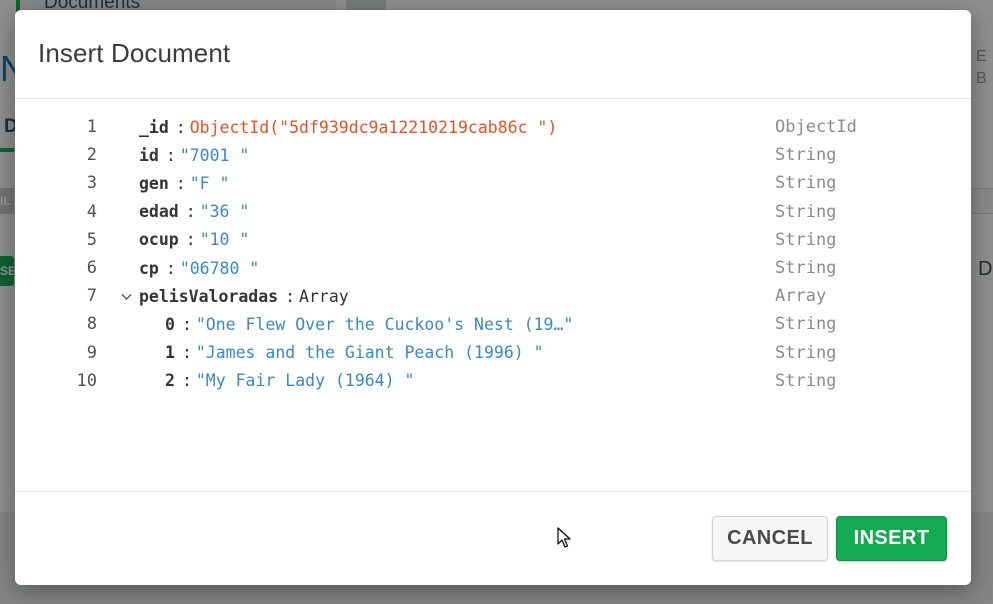 The image size is (993, 604). What do you see at coordinates (770, 538) in the screenshot?
I see `cancel-button: CANCEL` at bounding box center [770, 538].